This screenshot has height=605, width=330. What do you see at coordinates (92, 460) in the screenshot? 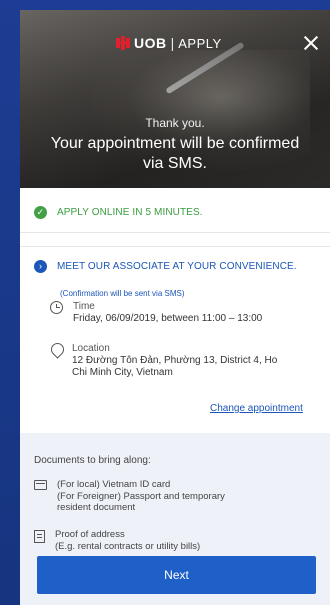
I see `documents-title: Documents to bring along:` at bounding box center [92, 460].